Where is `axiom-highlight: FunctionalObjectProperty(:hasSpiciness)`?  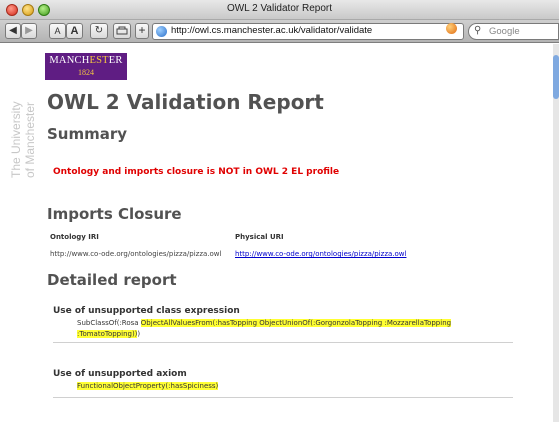
axiom-highlight: FunctionalObjectProperty(:hasSpiciness) is located at coordinates (148, 386).